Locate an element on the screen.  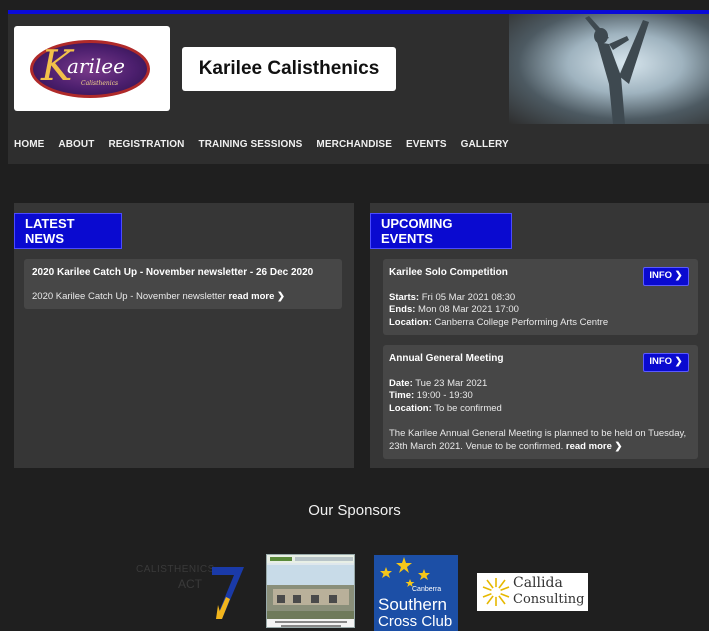
sponsors-heading: Our Sponsors is located at coordinates (354, 510).